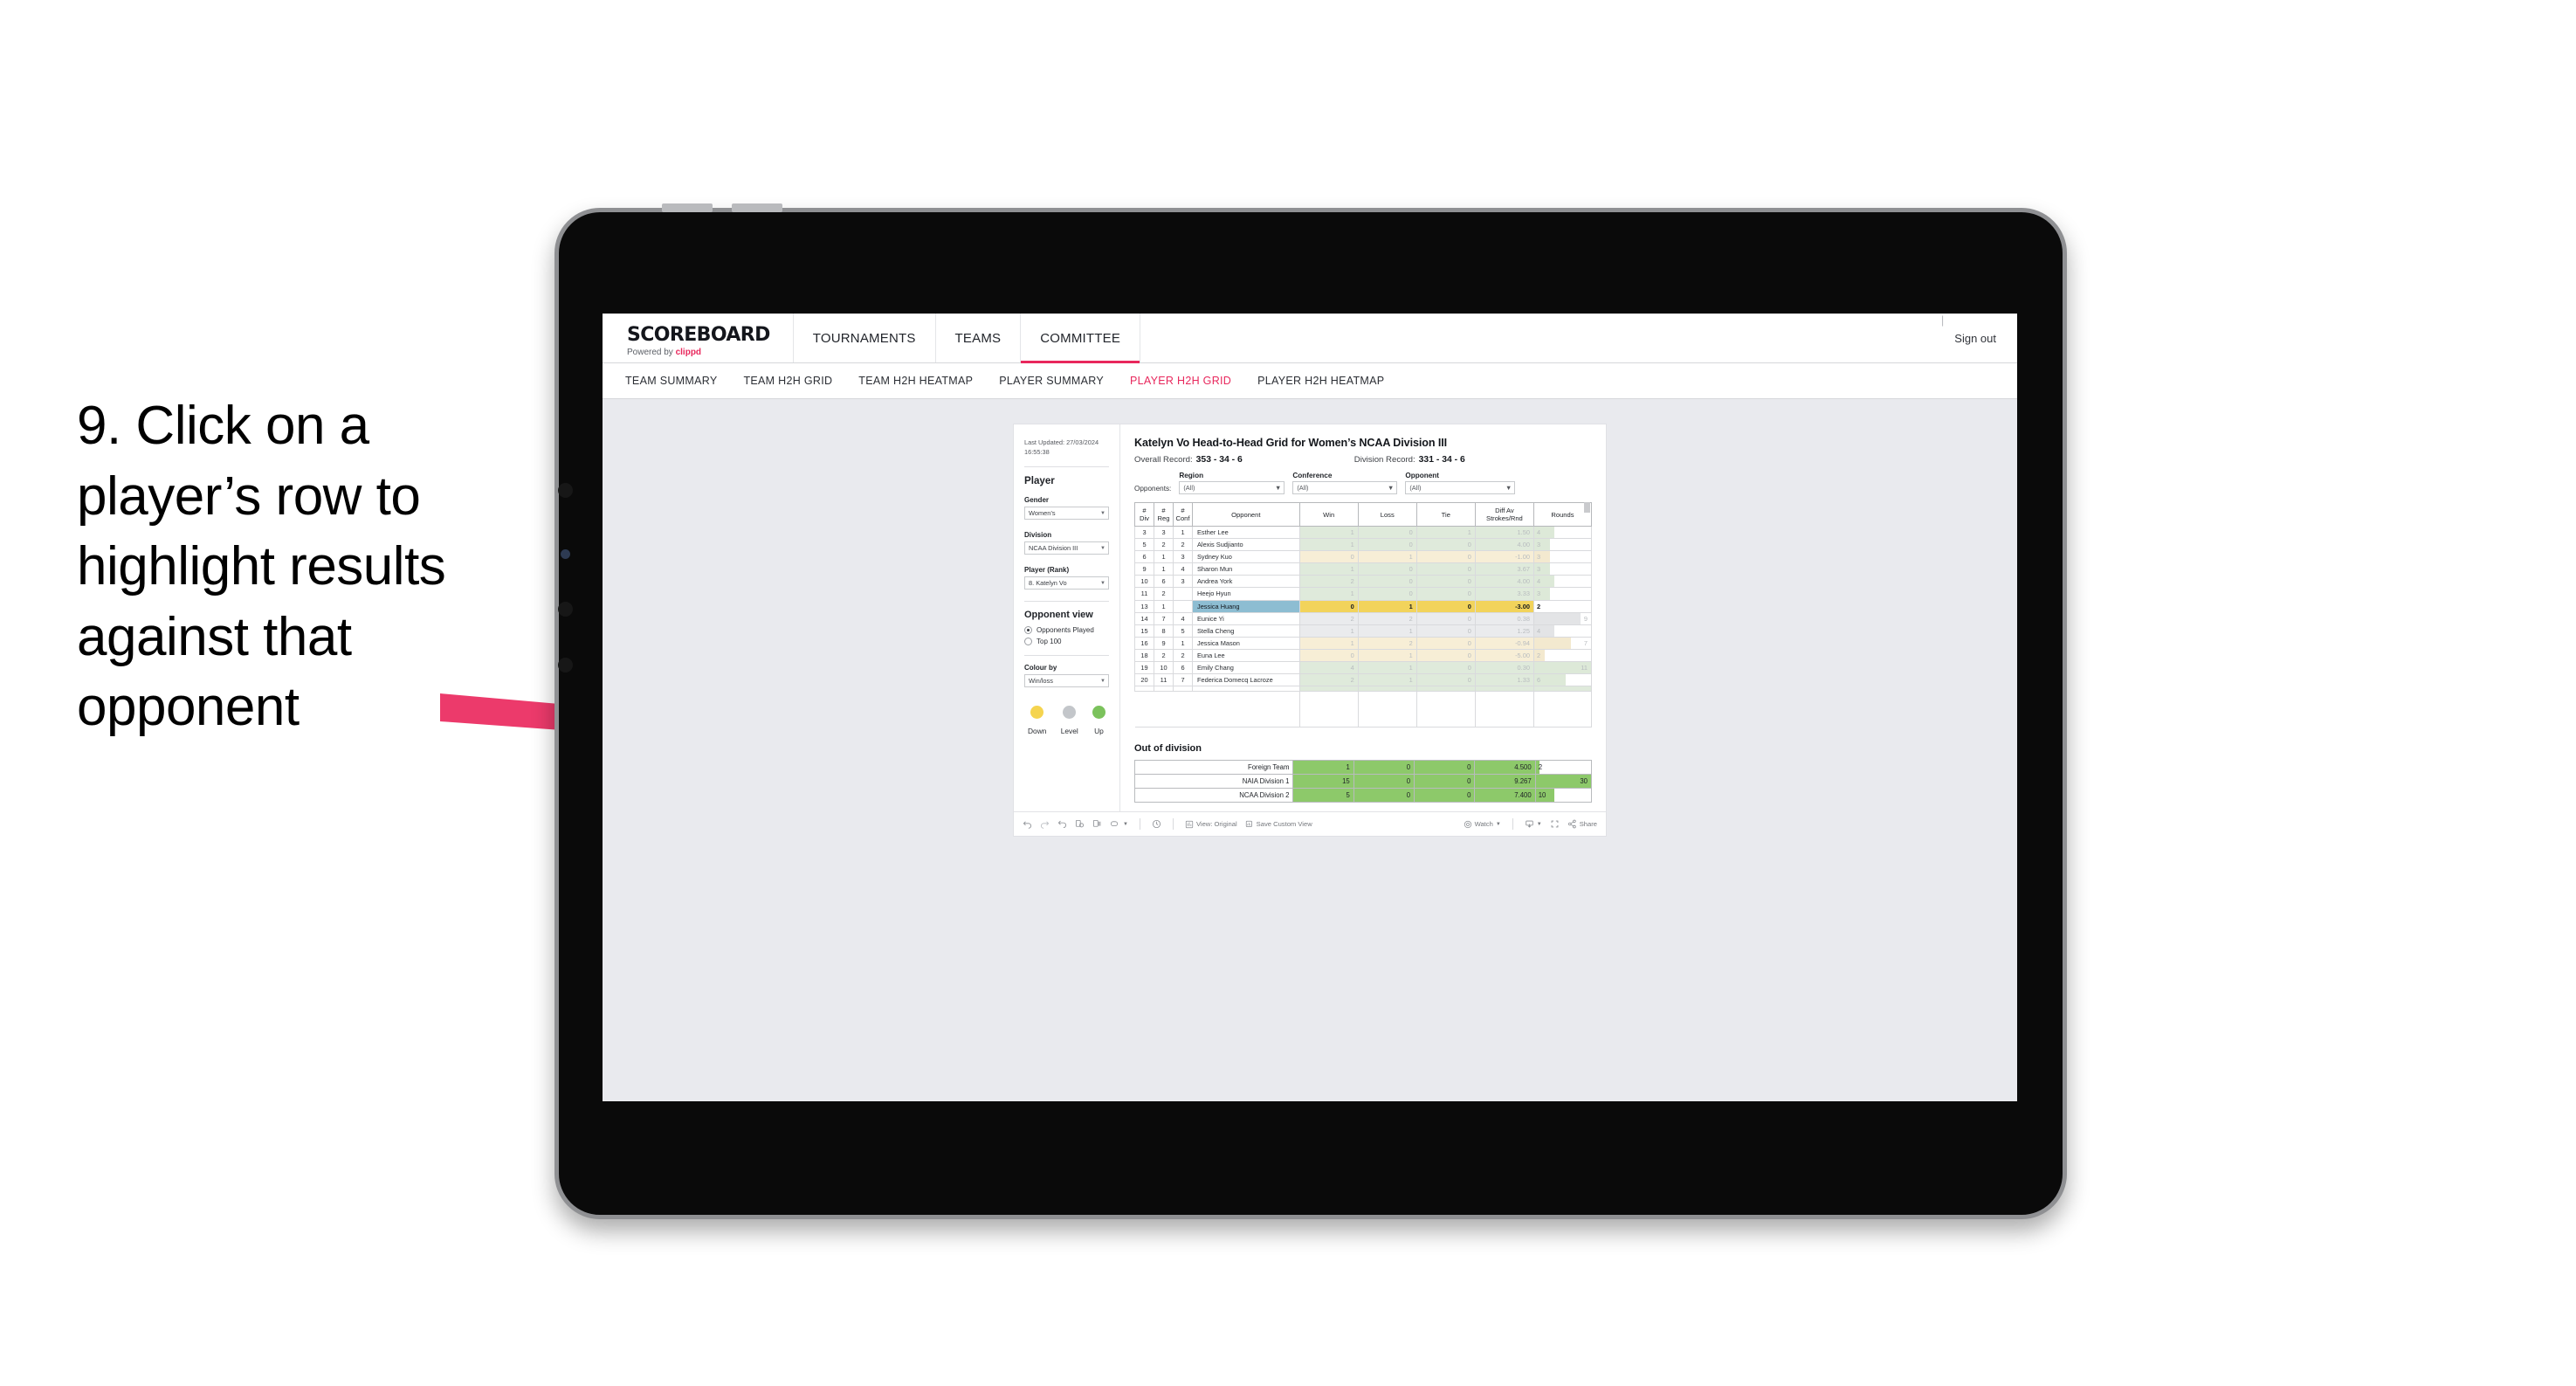 The width and height of the screenshot is (2576, 1386). What do you see at coordinates (1504, 606) in the screenshot?
I see `cell-diff: -3.00` at bounding box center [1504, 606].